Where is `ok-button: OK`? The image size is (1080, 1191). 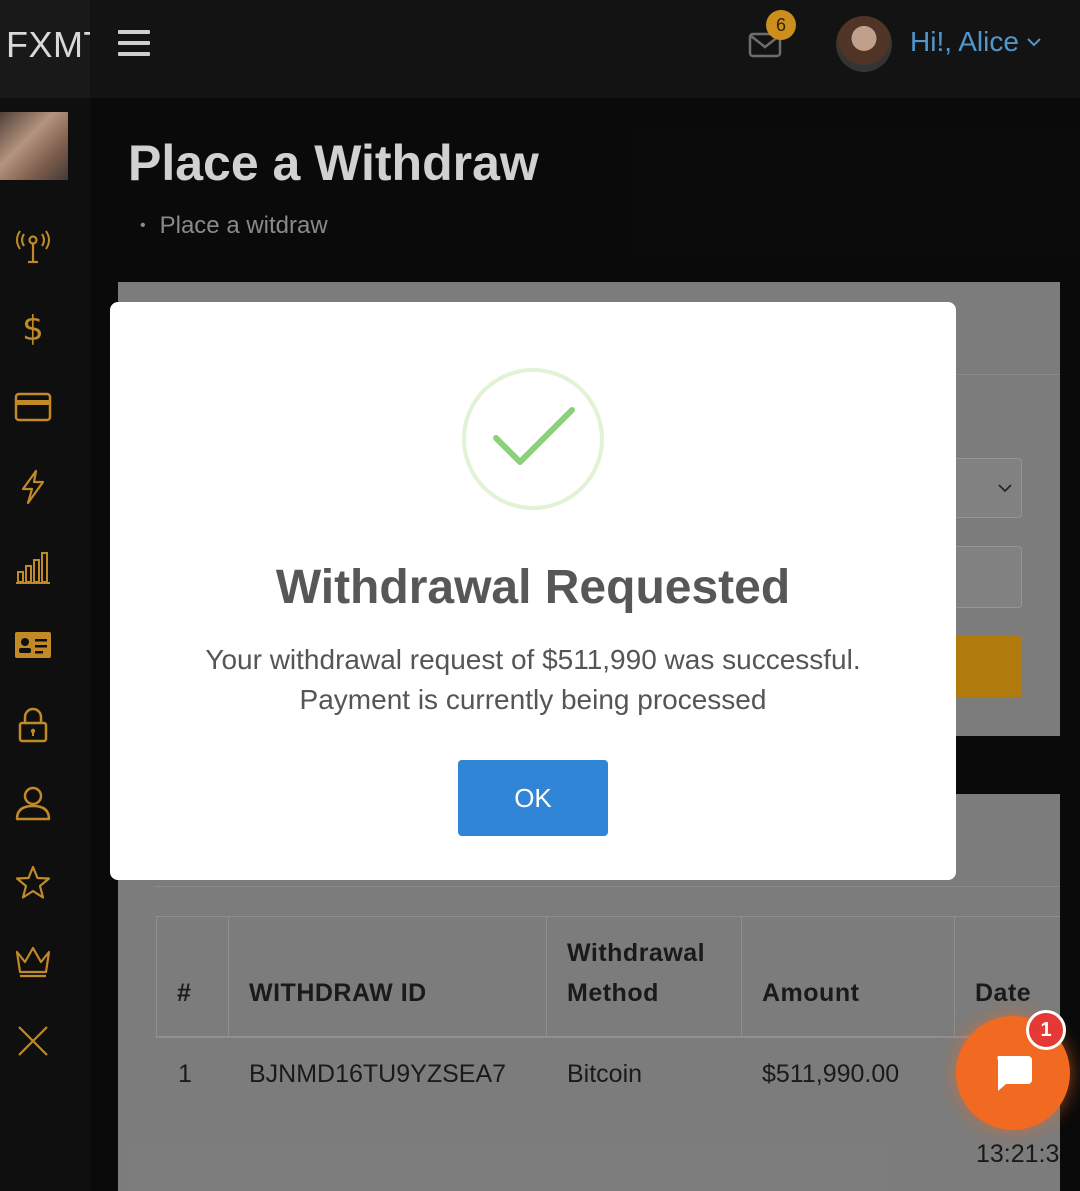 ok-button: OK is located at coordinates (533, 798).